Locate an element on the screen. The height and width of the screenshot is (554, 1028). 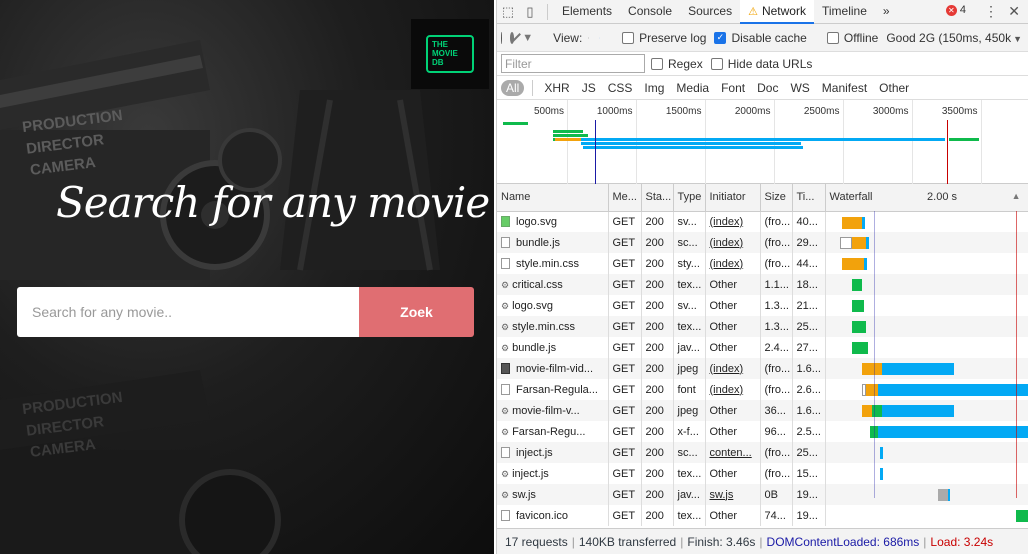
tab-elements: Elements is located at coordinates (587, 12).